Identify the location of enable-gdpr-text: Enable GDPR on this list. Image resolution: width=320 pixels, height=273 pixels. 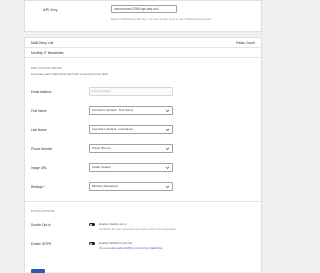
(116, 243).